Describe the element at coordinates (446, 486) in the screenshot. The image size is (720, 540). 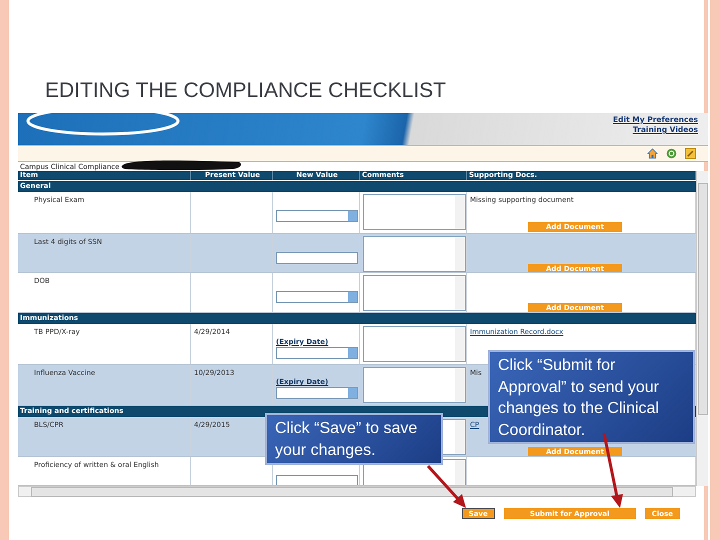
I see `pointer-arrow` at that location.